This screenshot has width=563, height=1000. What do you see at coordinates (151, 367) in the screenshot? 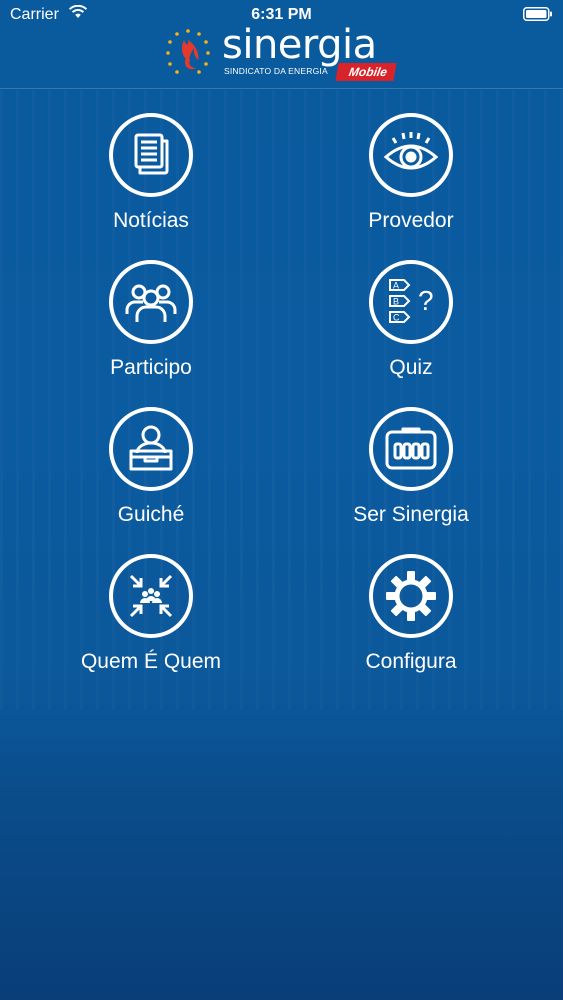
I see `menu-label-participo: Participo` at bounding box center [151, 367].